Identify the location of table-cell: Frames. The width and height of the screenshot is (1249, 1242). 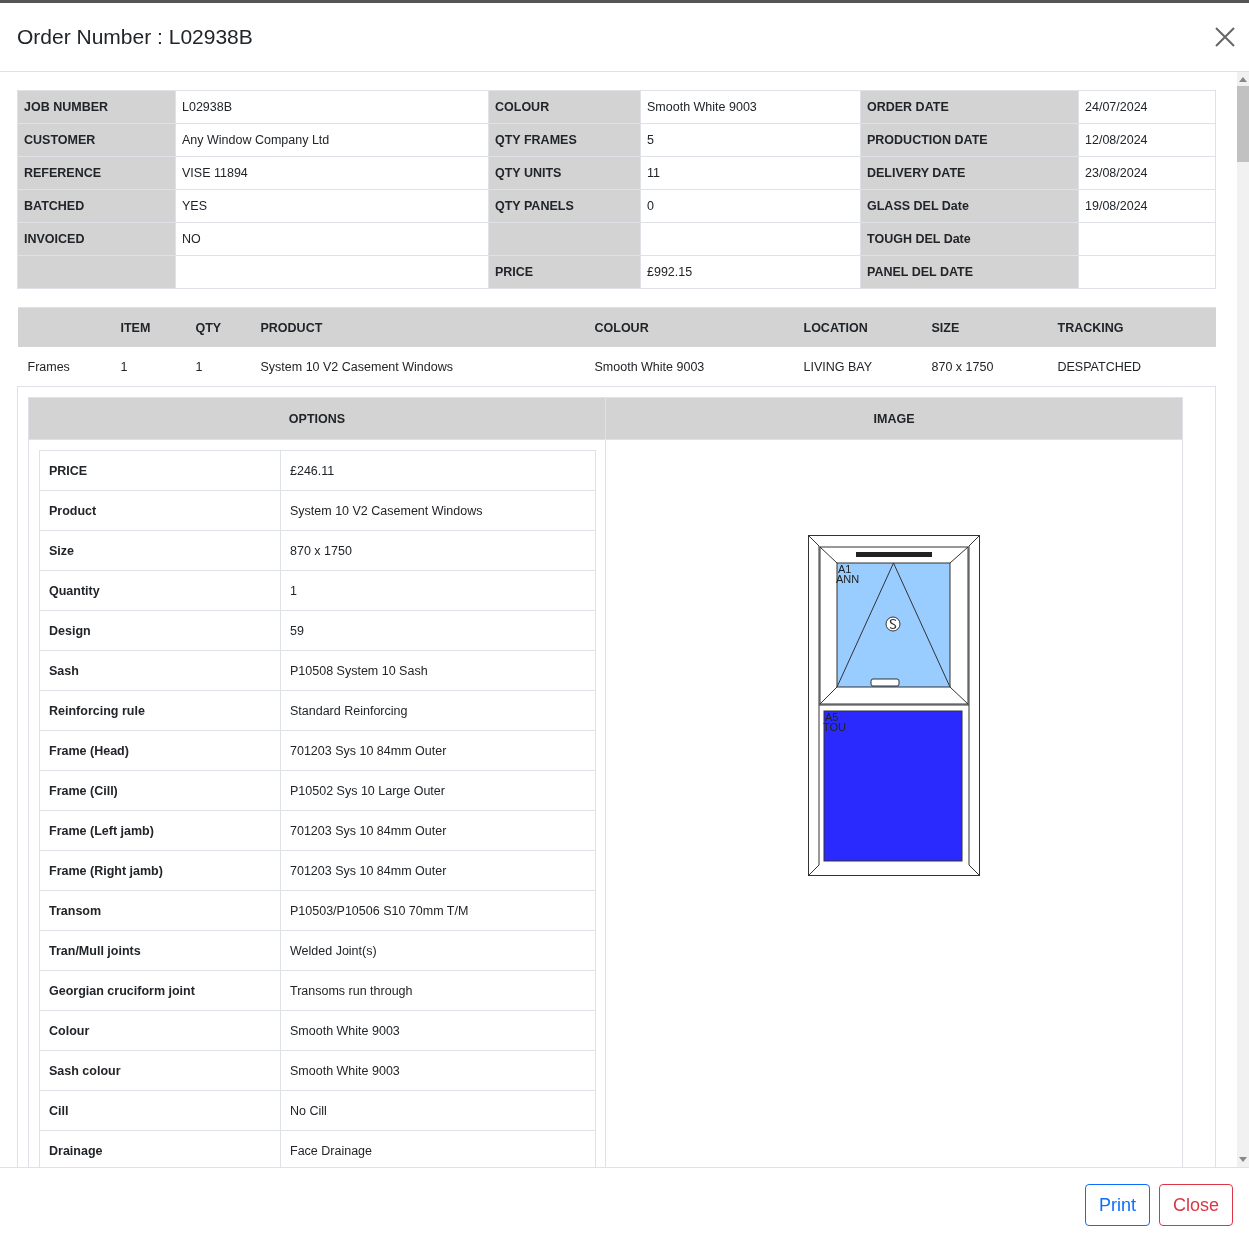
(69, 367).